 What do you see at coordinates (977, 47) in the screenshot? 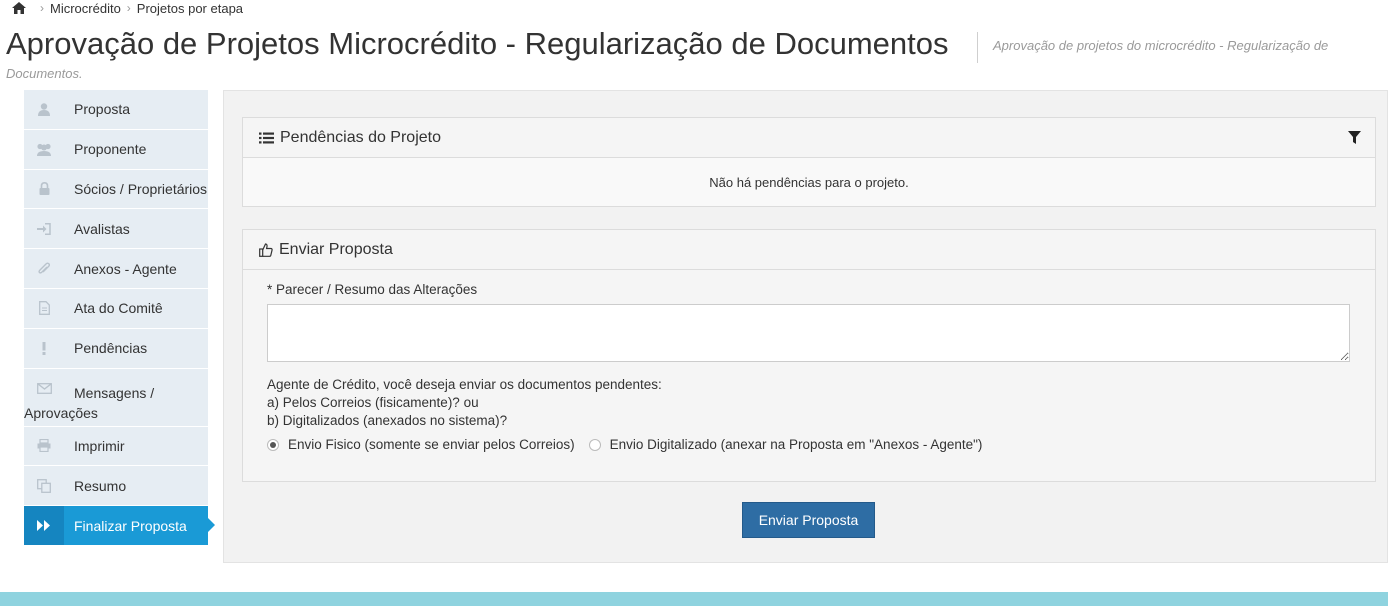
I see `title-divider` at bounding box center [977, 47].